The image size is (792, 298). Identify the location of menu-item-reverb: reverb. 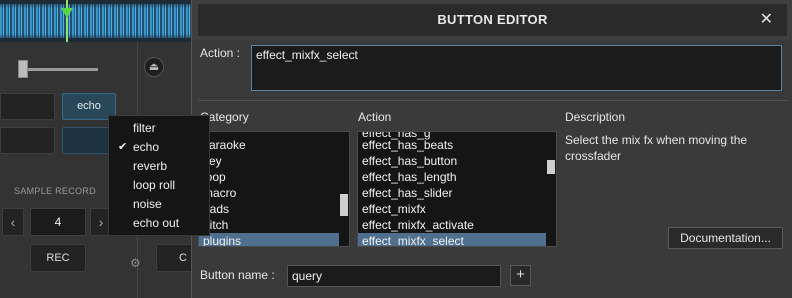
(159, 166).